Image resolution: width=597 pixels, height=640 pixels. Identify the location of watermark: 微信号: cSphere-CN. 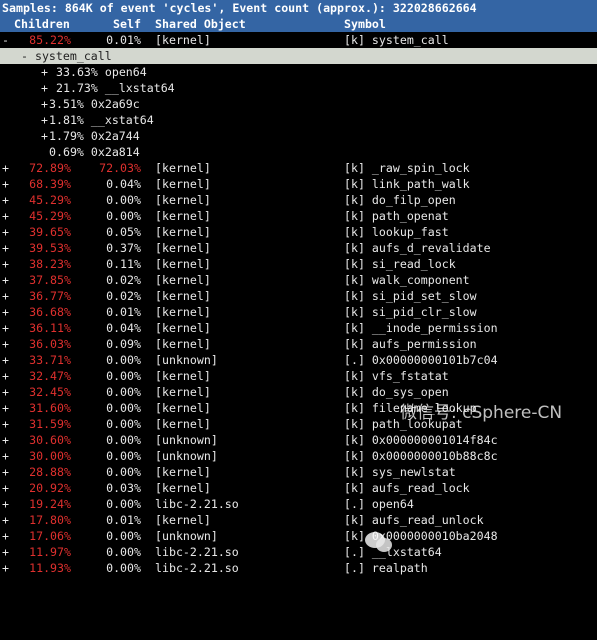
(481, 413).